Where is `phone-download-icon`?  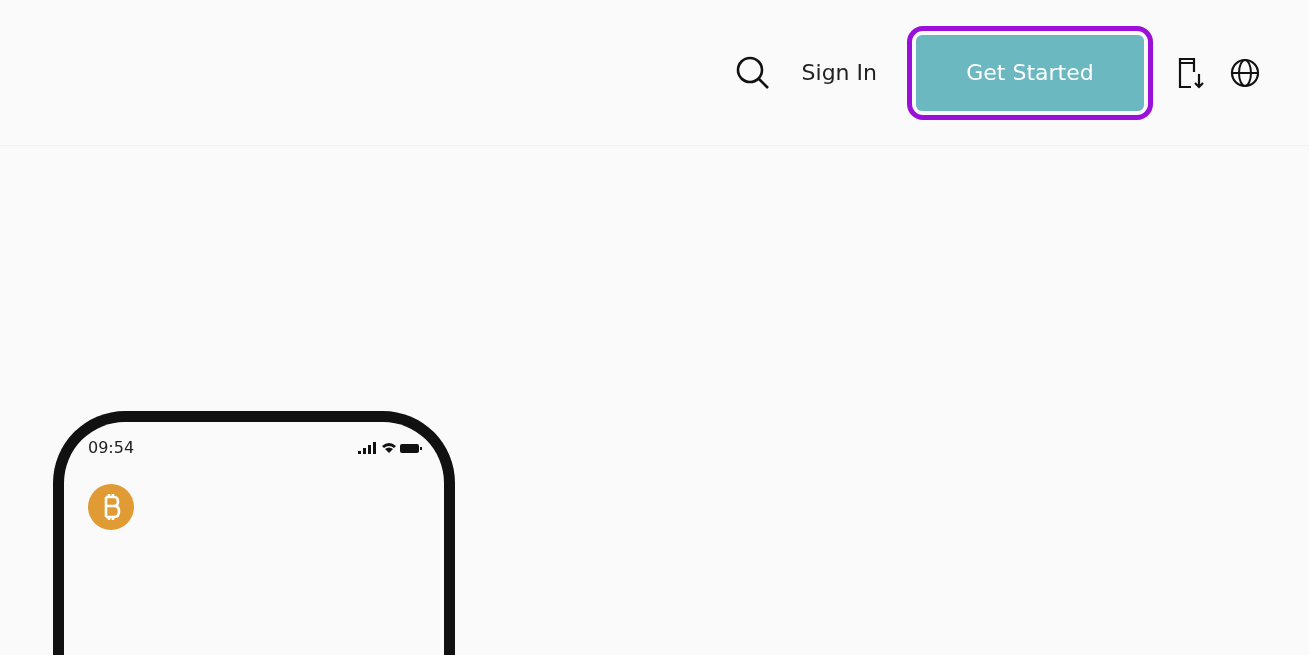 phone-download-icon is located at coordinates (1191, 72).